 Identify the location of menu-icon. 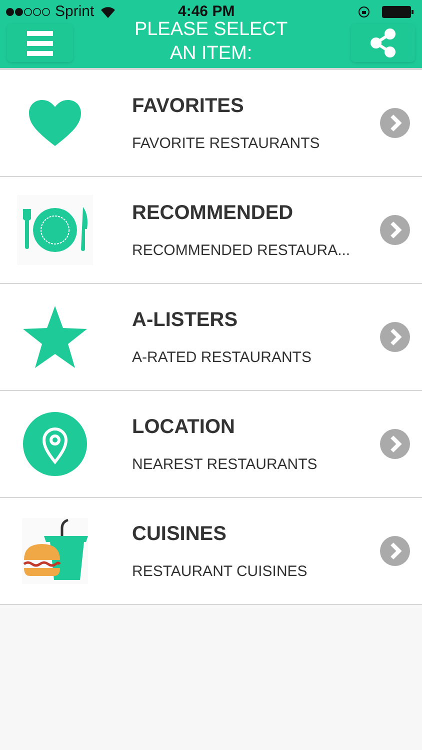
(40, 43).